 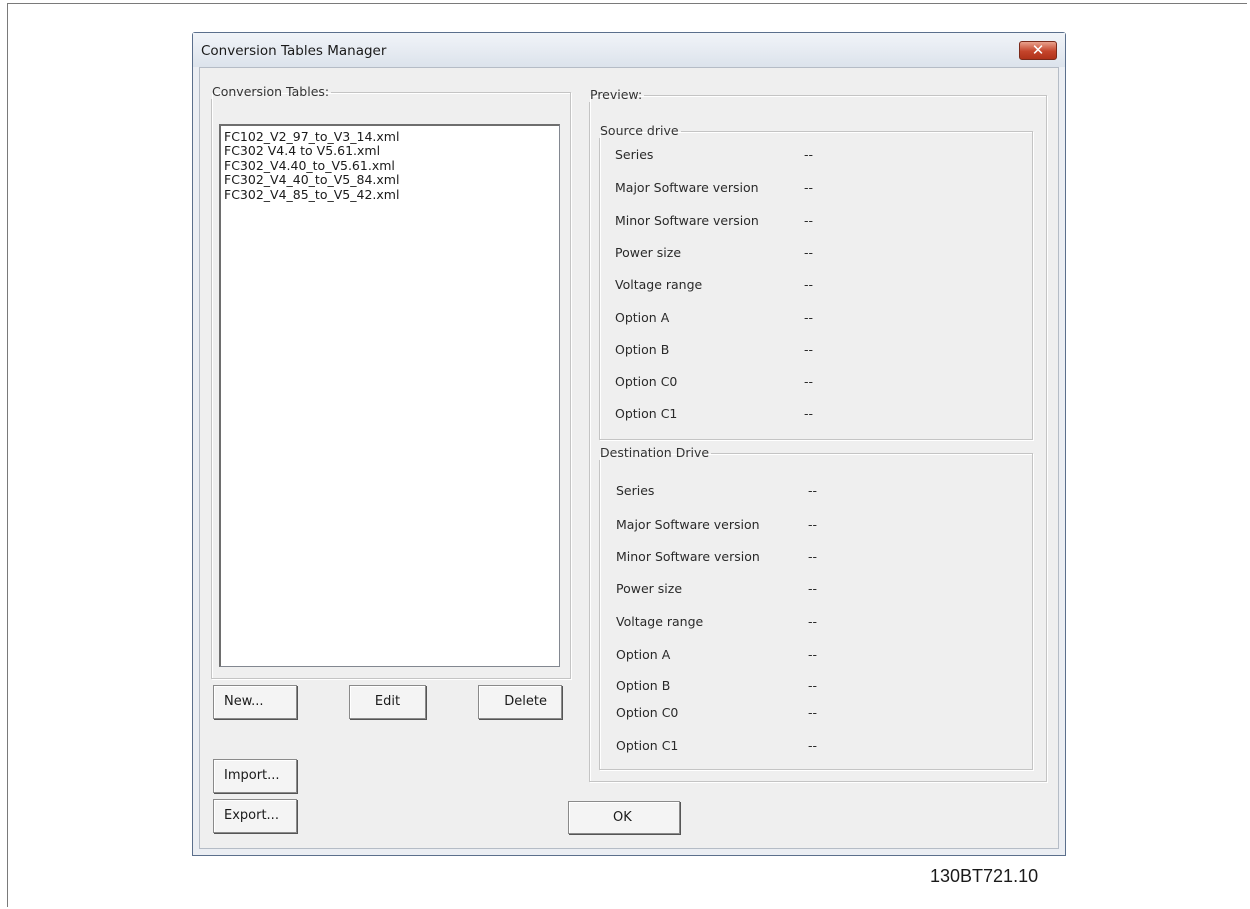 I want to click on dest-major-sw-value: --, so click(x=813, y=524).